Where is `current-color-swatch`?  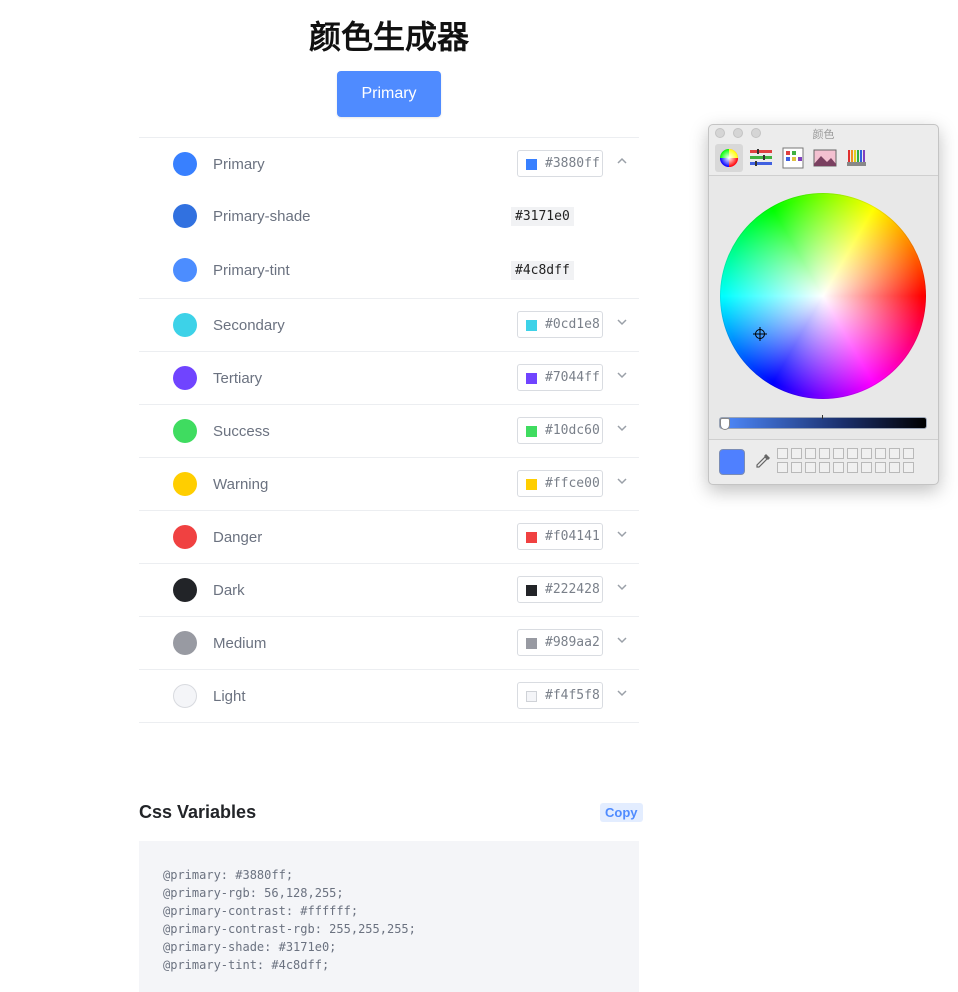
current-color-swatch is located at coordinates (732, 462).